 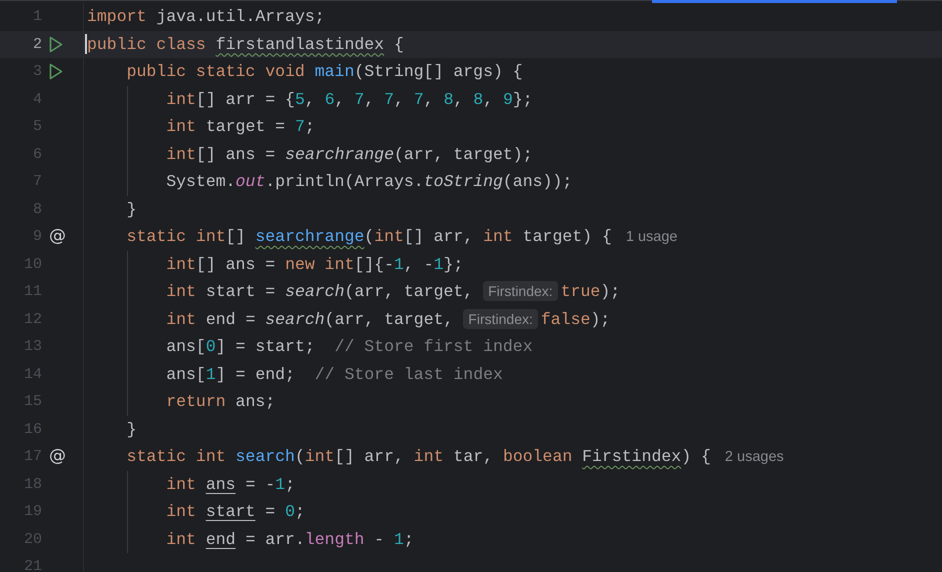 I want to click on method-call: toString, so click(x=463, y=181).